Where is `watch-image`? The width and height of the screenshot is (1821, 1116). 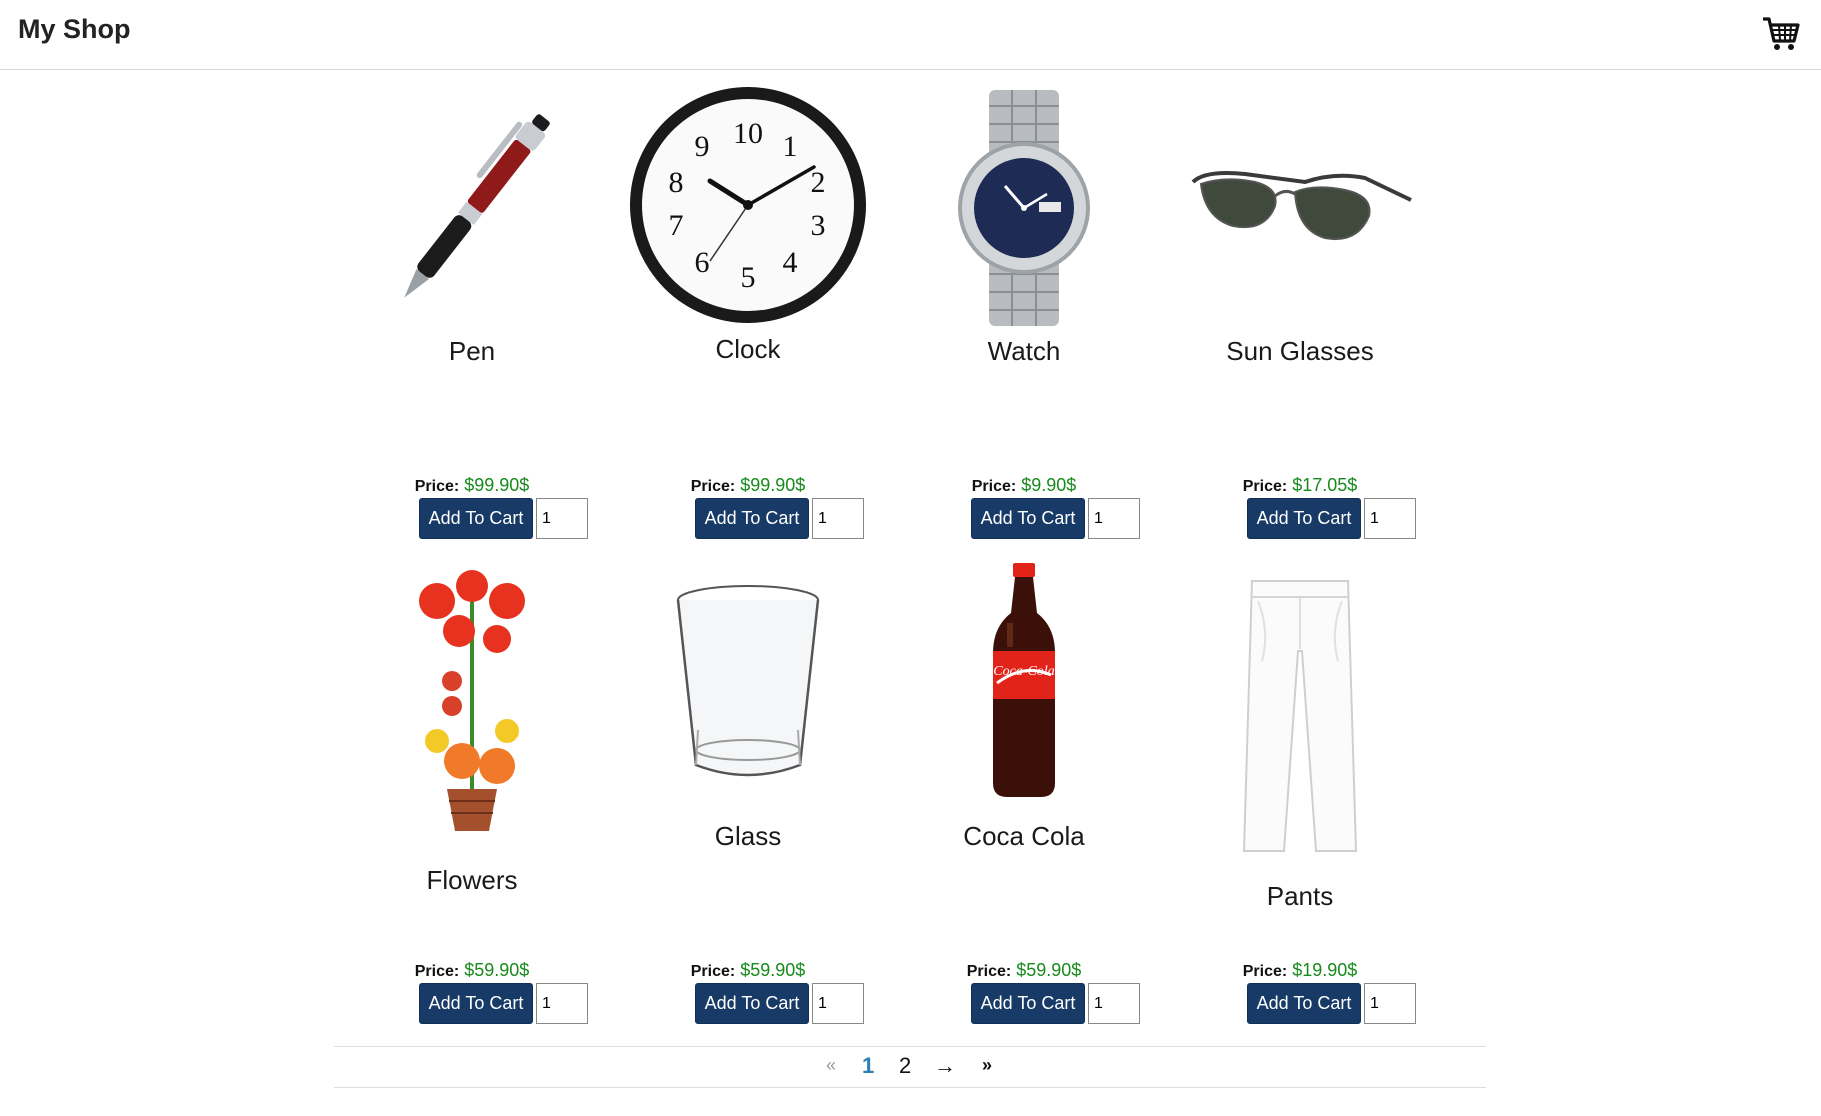
watch-image is located at coordinates (1024, 208).